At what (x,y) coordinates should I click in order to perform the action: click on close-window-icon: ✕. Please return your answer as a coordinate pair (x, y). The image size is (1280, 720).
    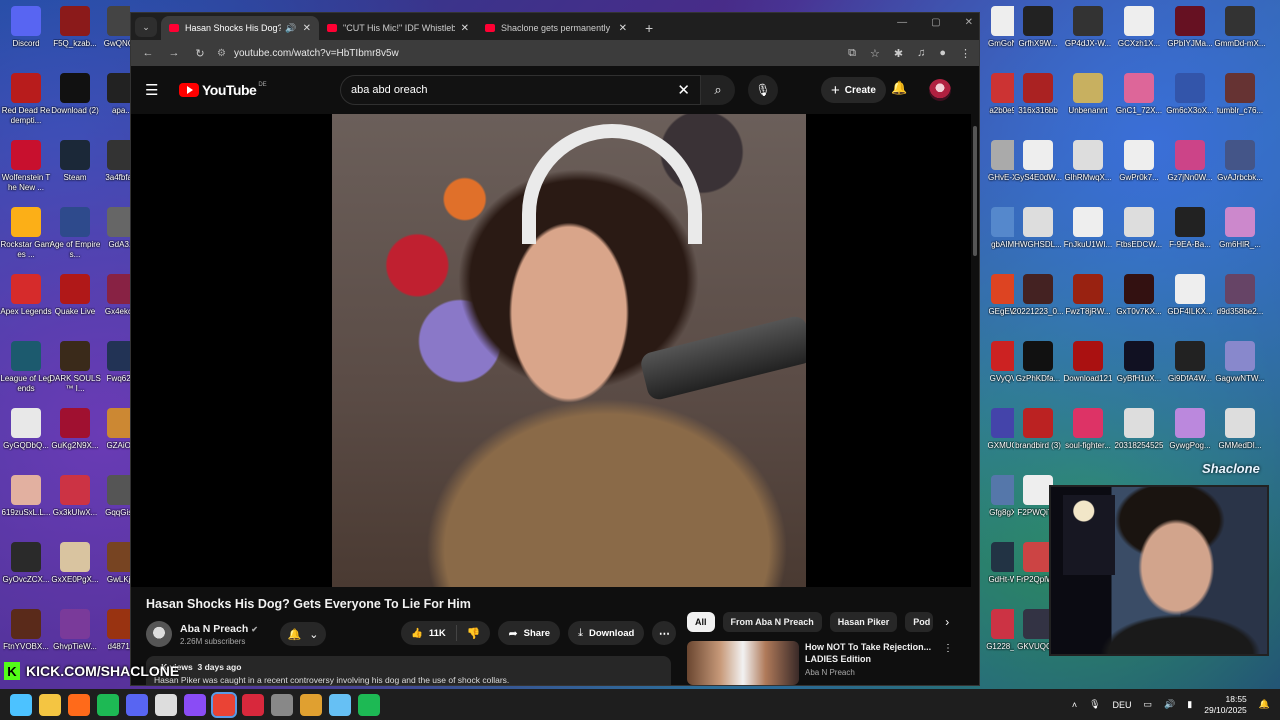
    Looking at the image, I should click on (969, 22).